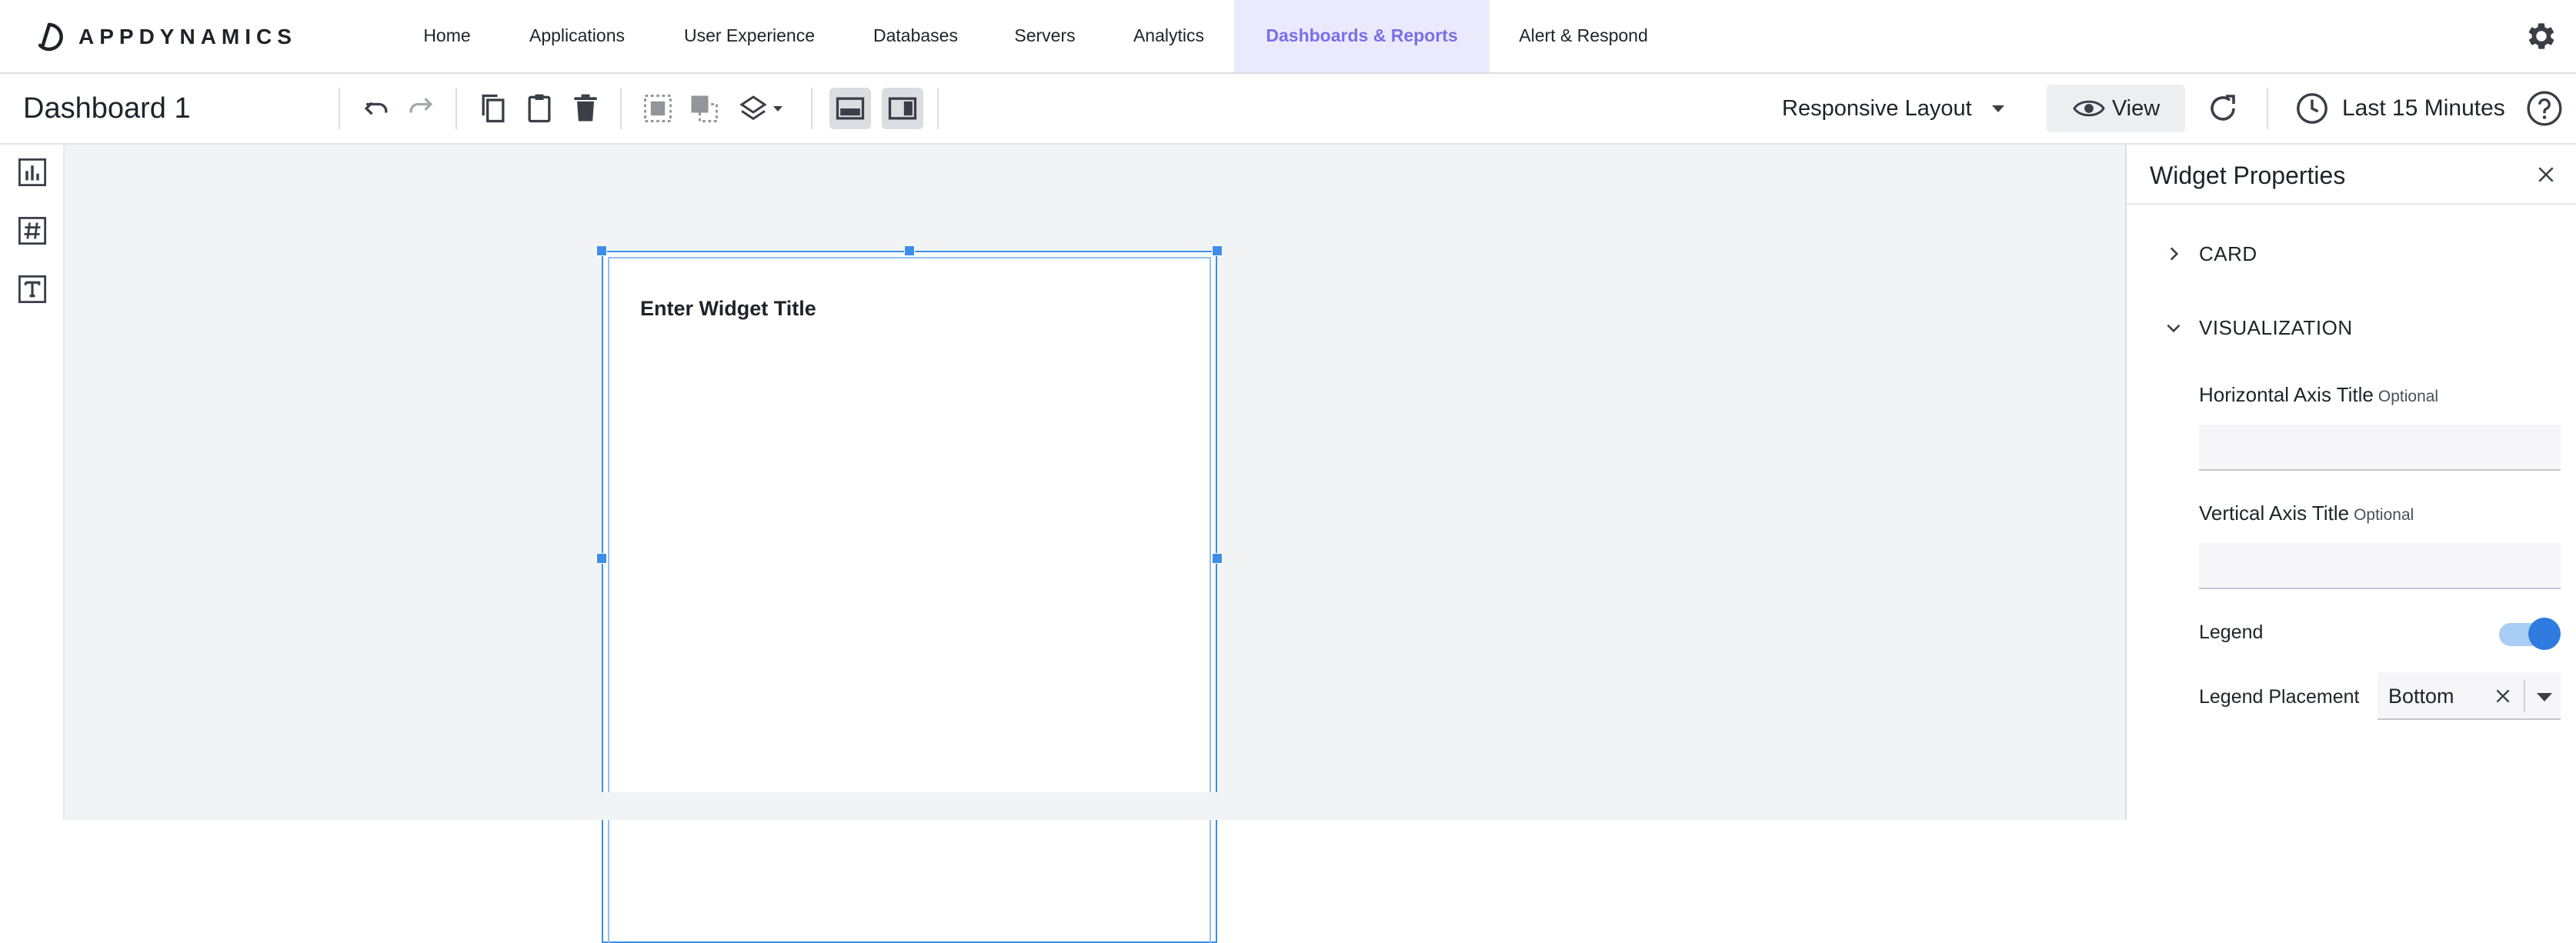 The width and height of the screenshot is (2576, 943). I want to click on layers-dropdown, so click(760, 108).